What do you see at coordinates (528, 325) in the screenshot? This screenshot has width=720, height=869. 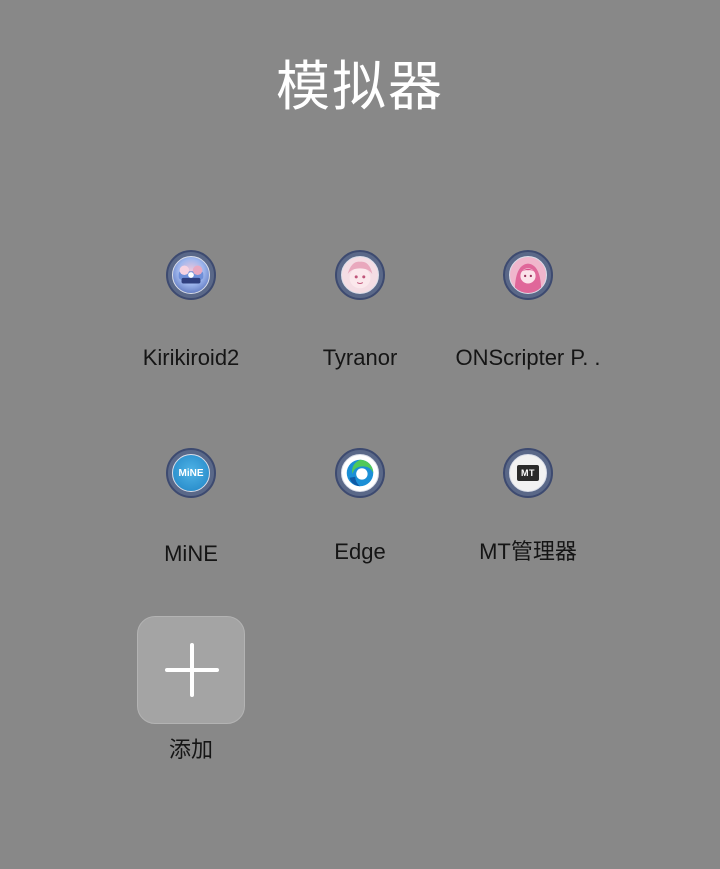 I see `app-onscripter: ONScripter P. .` at bounding box center [528, 325].